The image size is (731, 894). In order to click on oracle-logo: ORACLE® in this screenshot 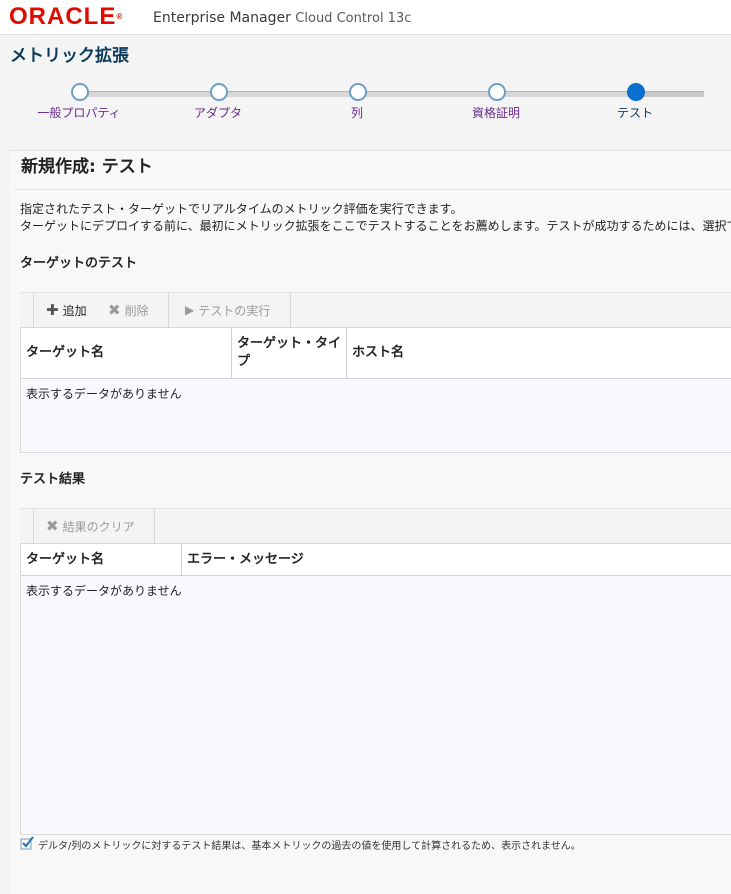, I will do `click(65, 17)`.